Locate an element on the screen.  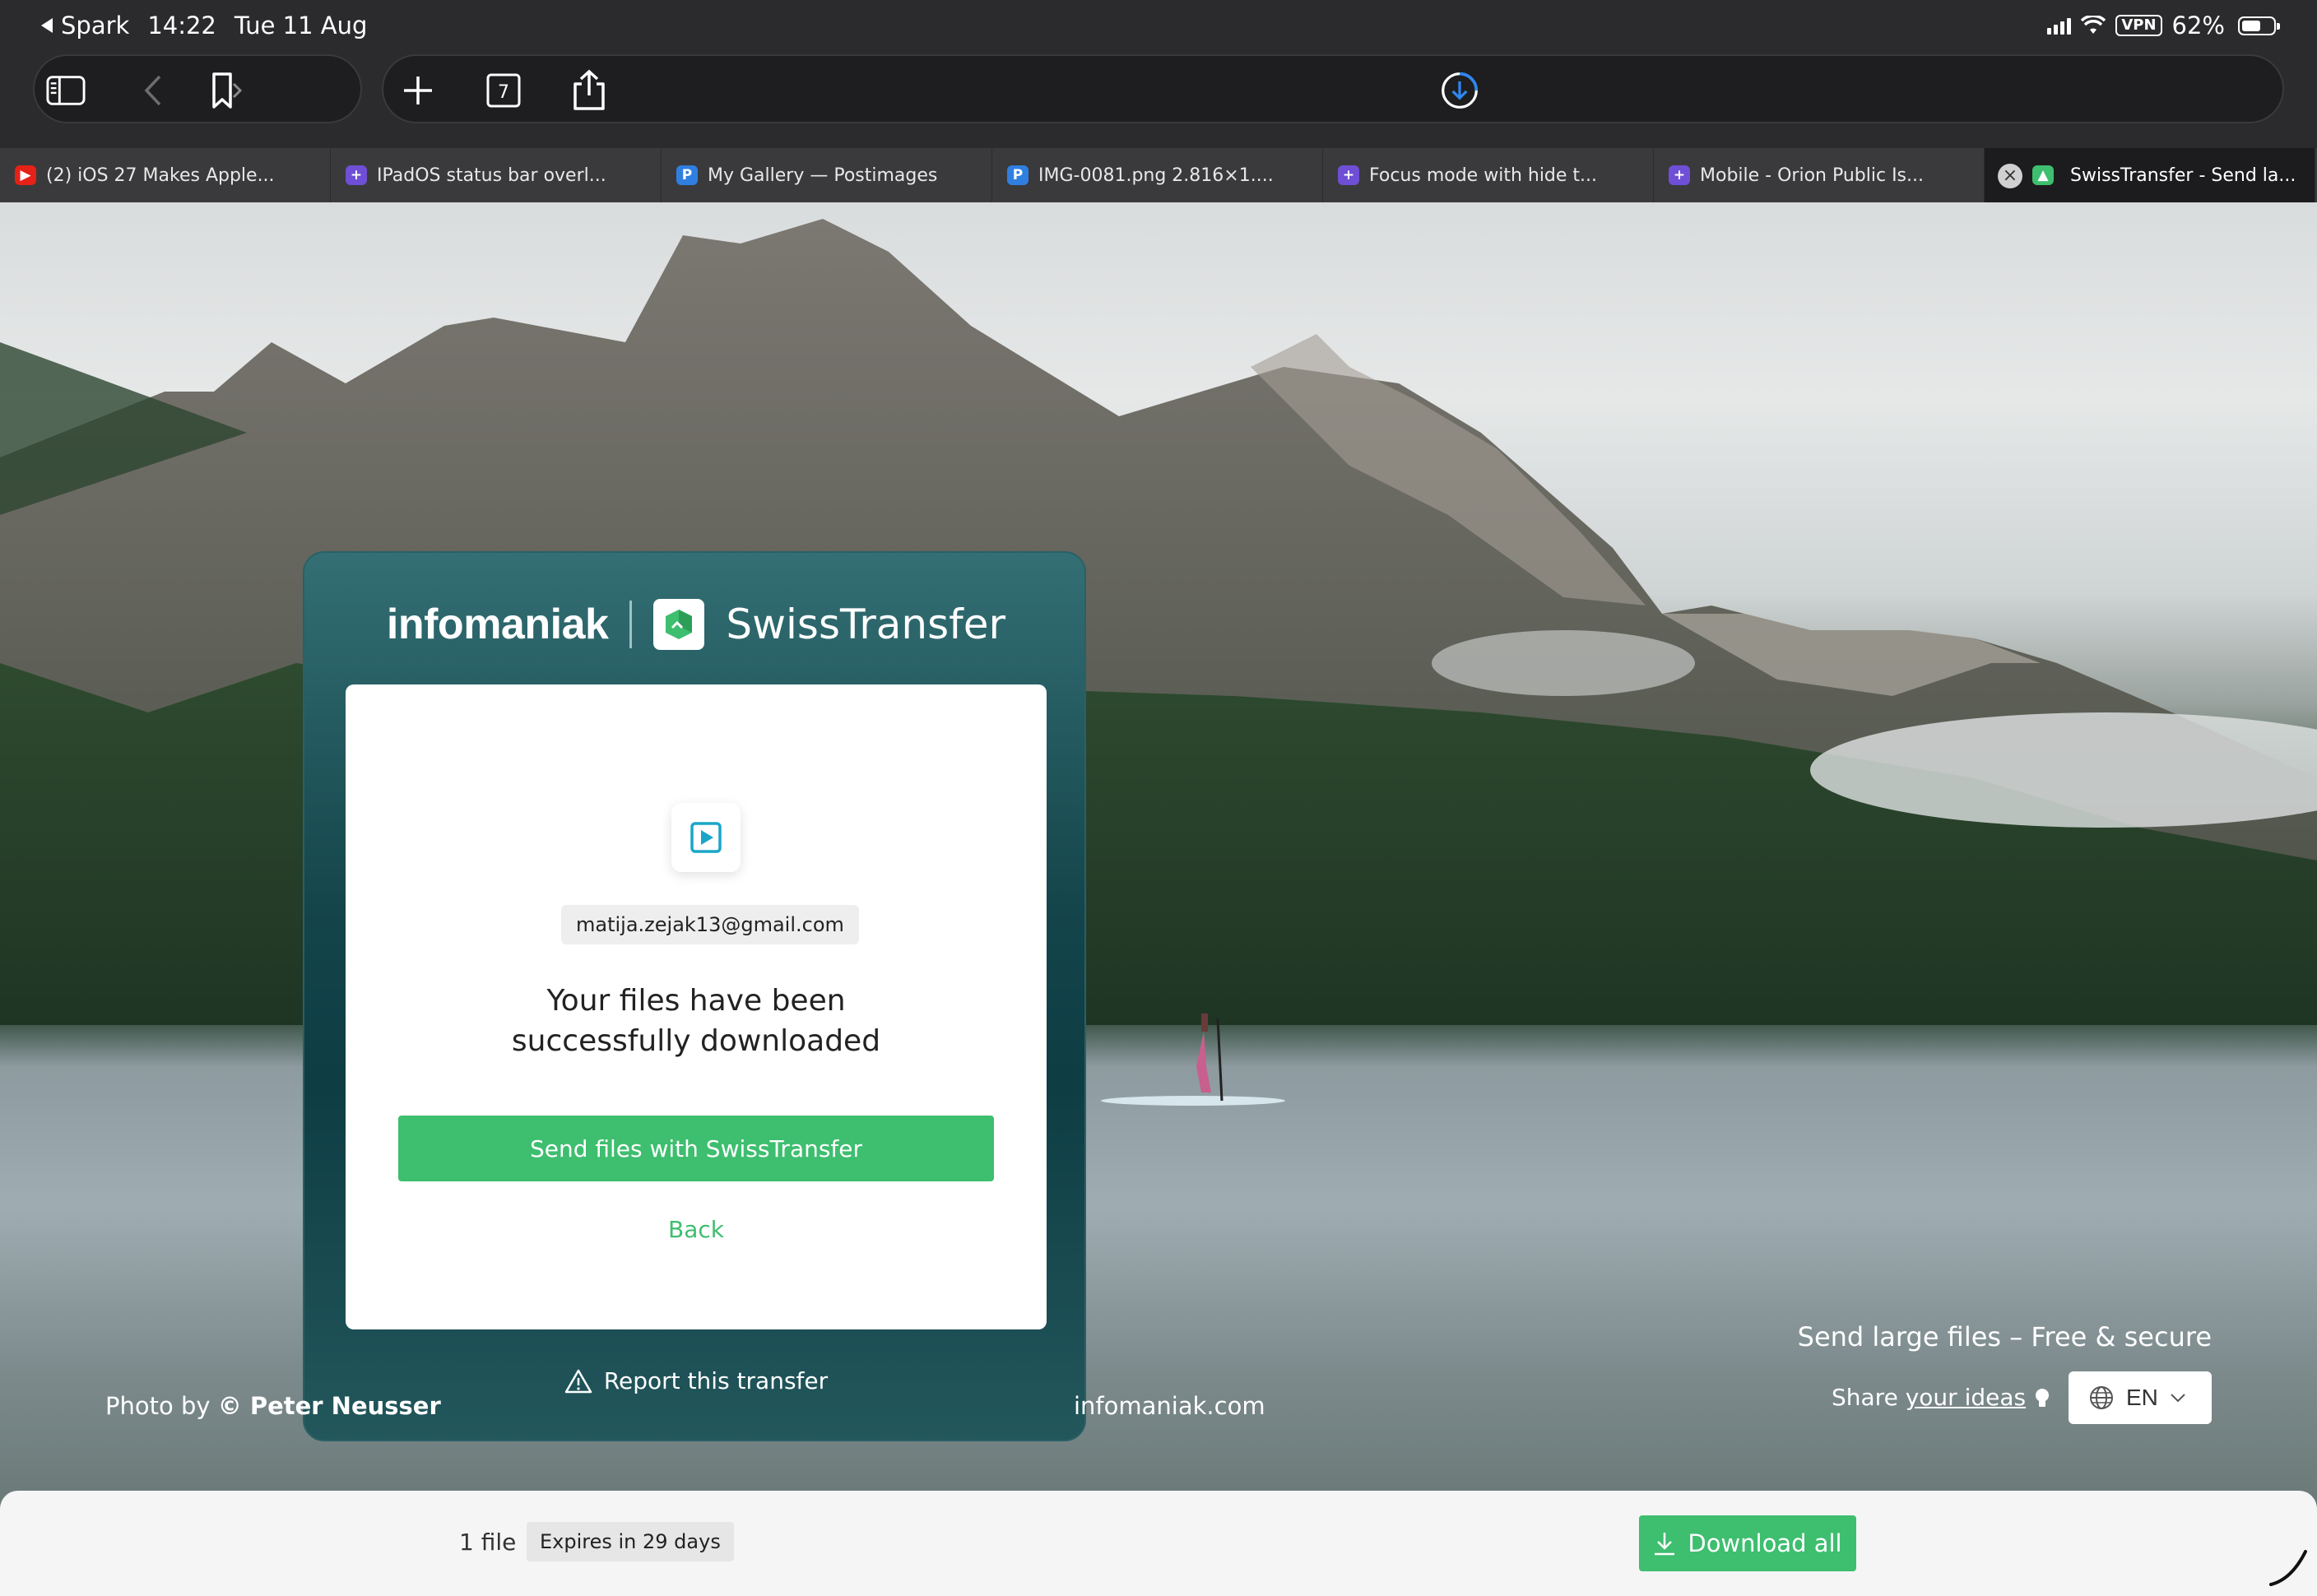
brand-header: infomaniak SwissTransfer is located at coordinates (696, 624).